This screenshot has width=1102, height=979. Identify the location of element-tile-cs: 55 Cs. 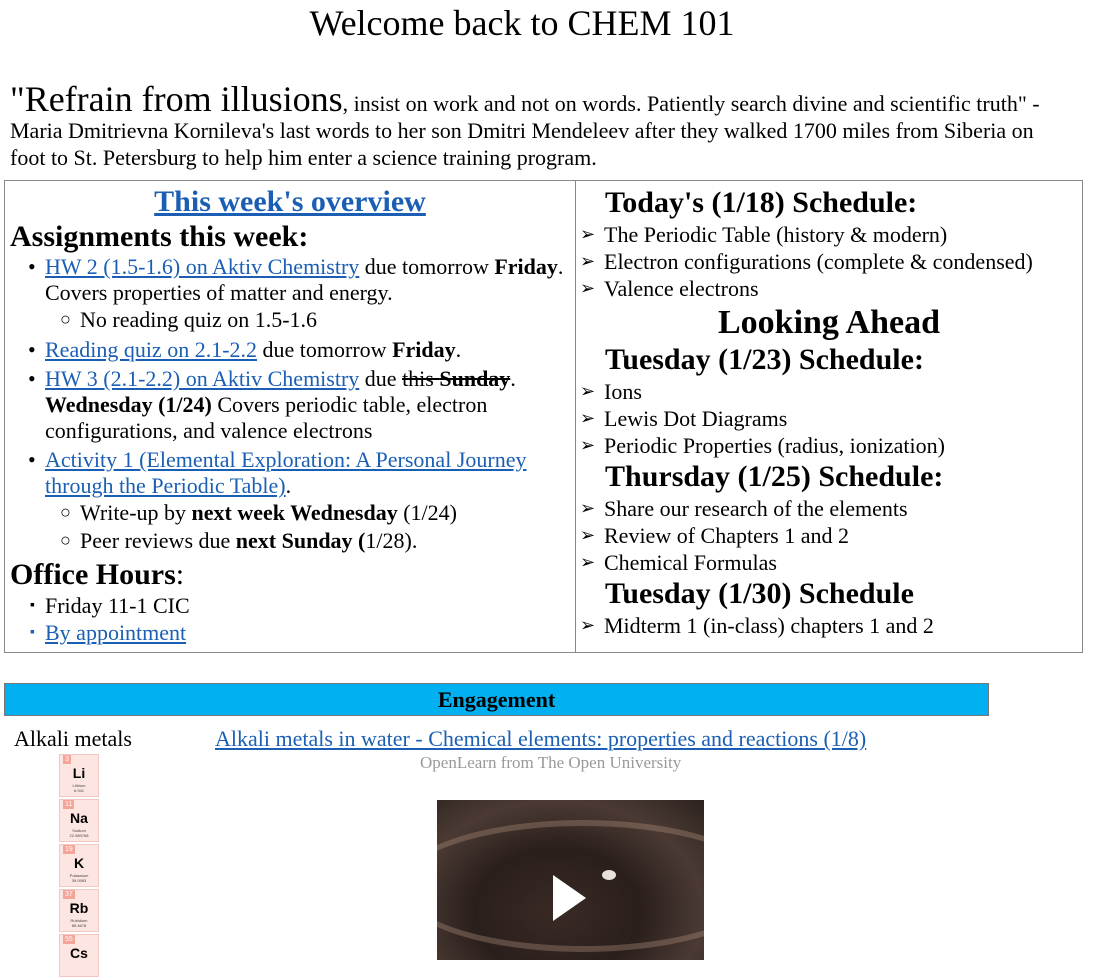
(79, 955).